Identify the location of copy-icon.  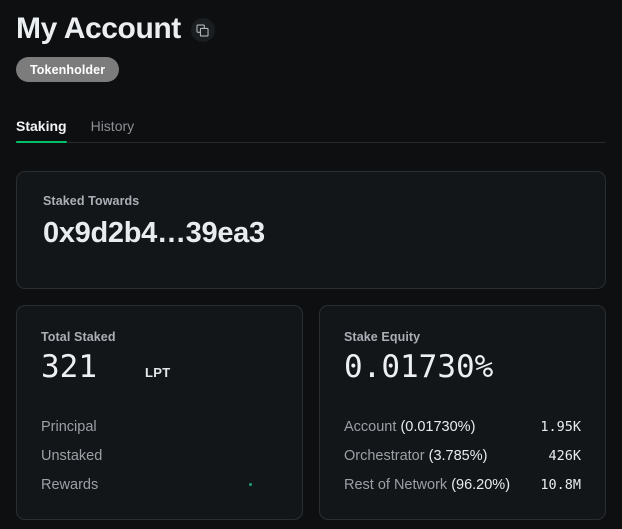
(202, 30).